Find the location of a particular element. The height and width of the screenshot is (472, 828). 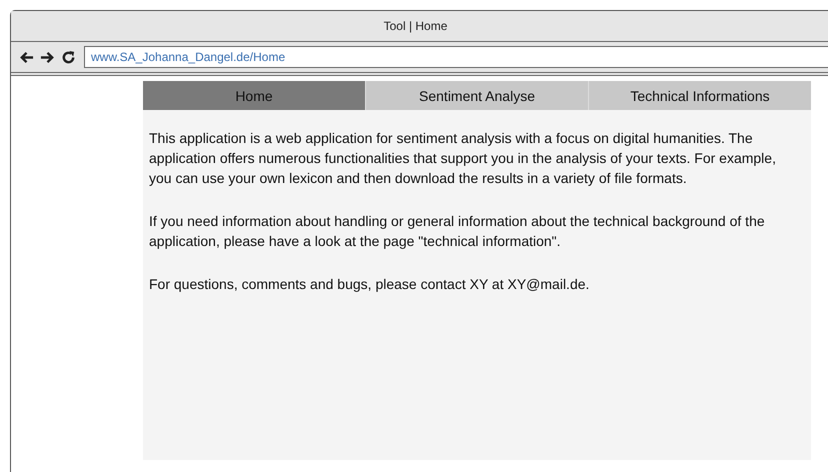

paragraph: This application is a web application for sentiment analysis with a focus on digital humanities. The application offers numerous functionalities that support you in the analysis of your texts. For example, you can use your own lexicon and then download the results in a variety of file formats. is located at coordinates (463, 158).